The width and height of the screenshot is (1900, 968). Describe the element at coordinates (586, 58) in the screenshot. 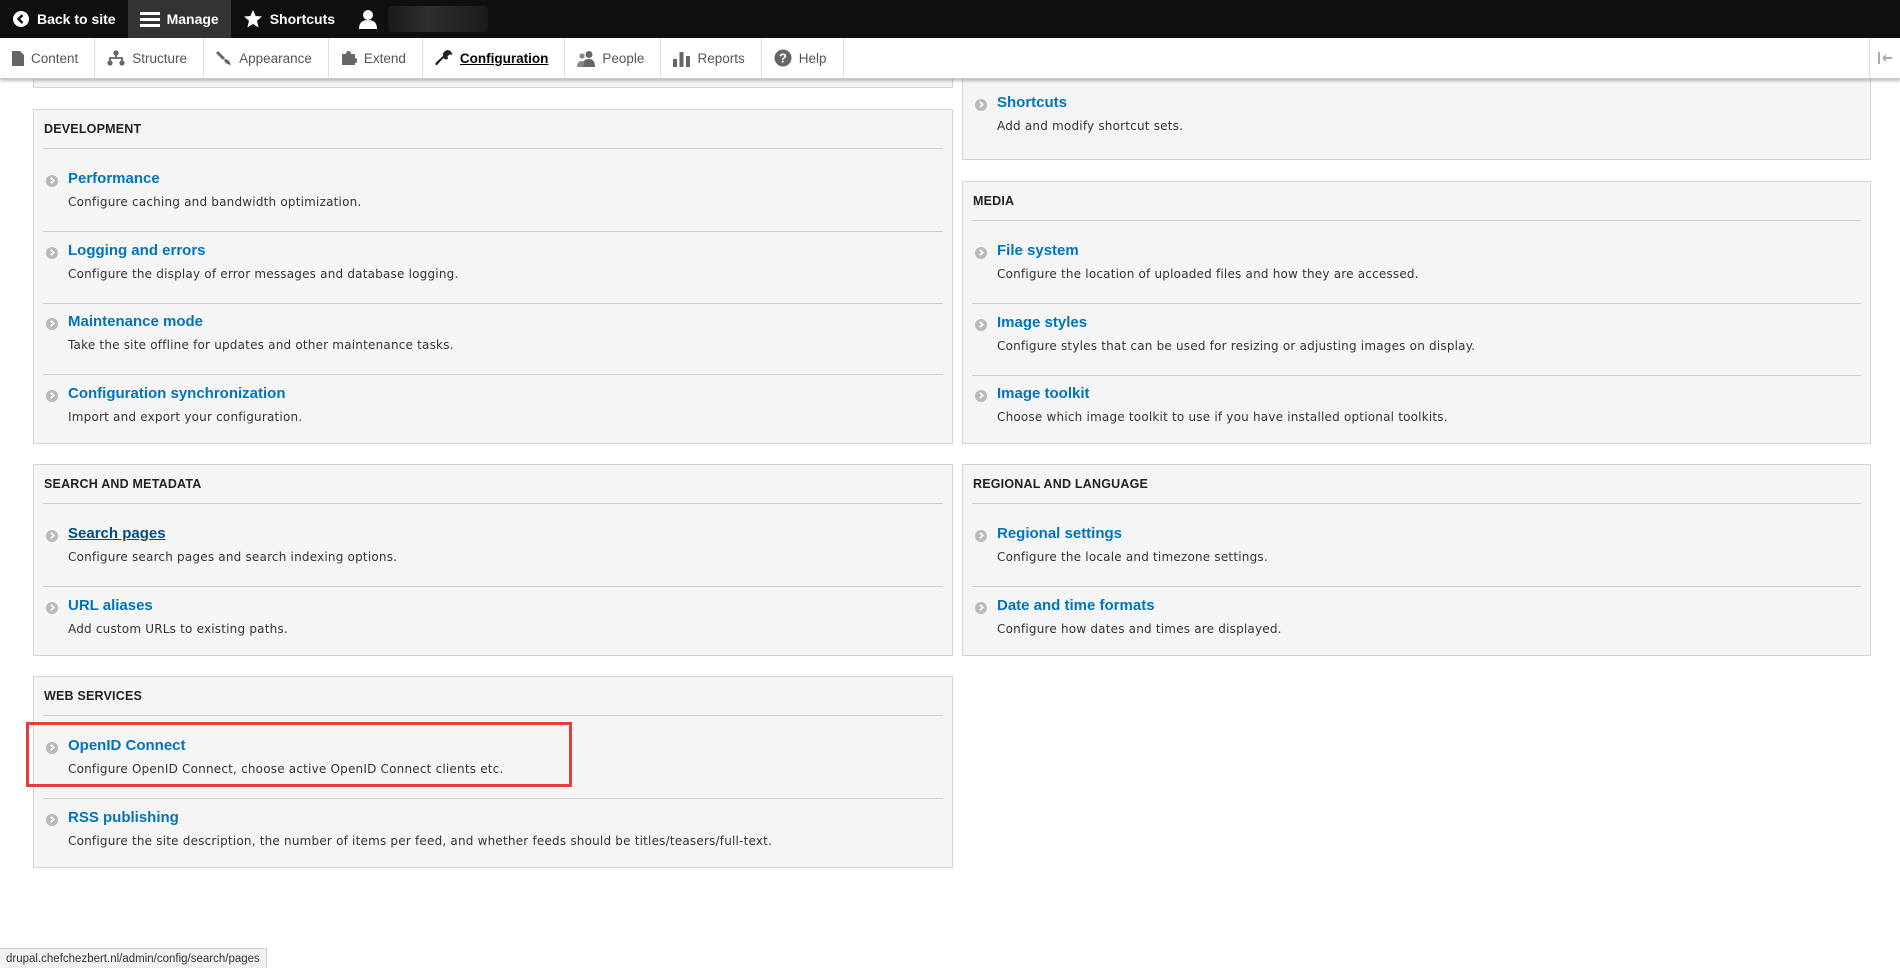

I see `people-icon` at that location.